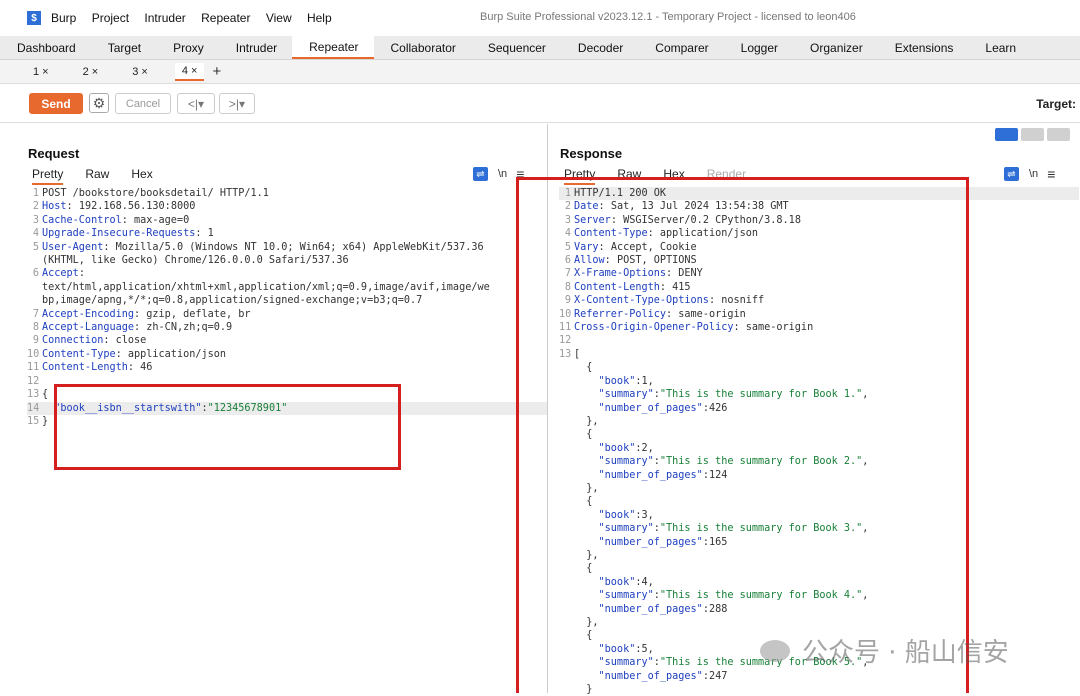 The width and height of the screenshot is (1080, 696). What do you see at coordinates (56, 103) in the screenshot?
I see `send-button: Send` at bounding box center [56, 103].